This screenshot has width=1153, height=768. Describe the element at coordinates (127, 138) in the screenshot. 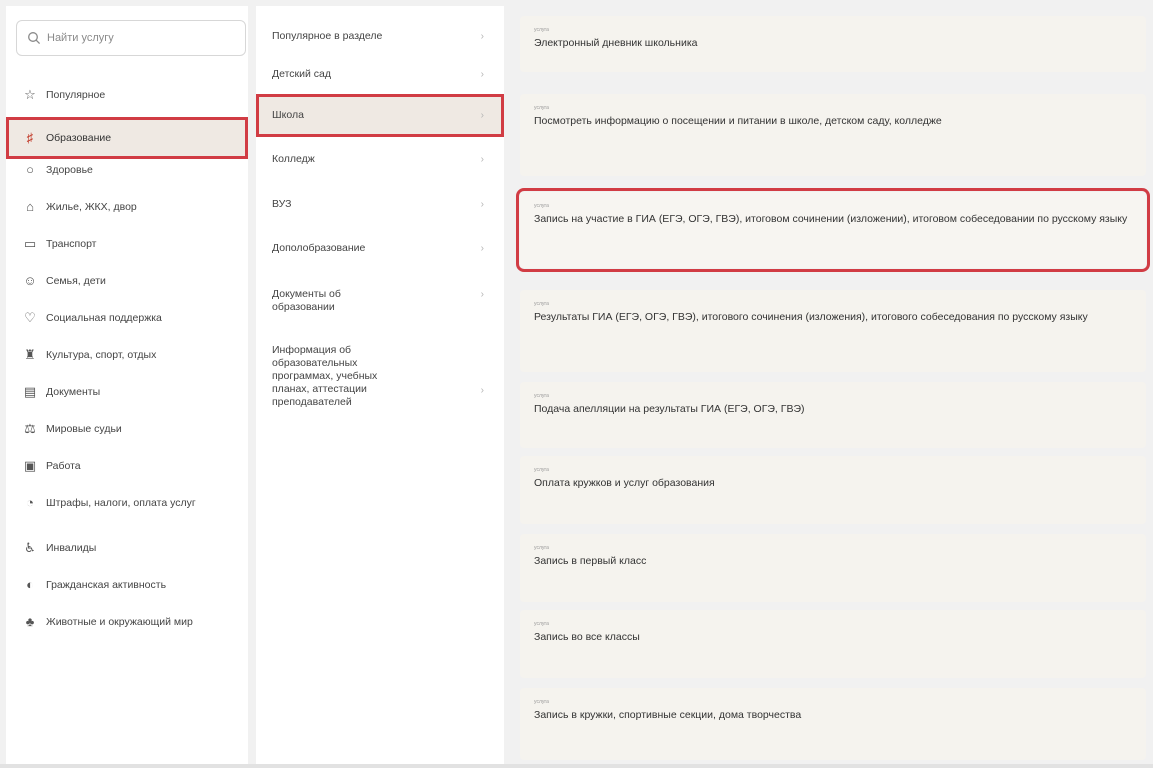

I see `category-item-education: ♯ Образование` at that location.